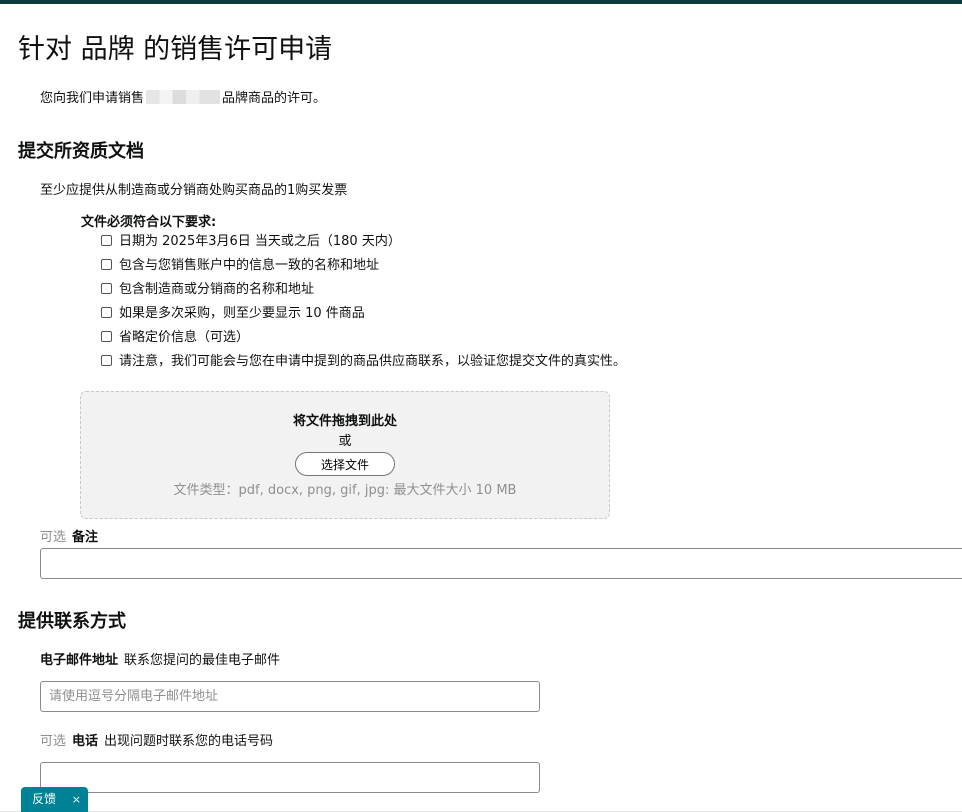 The width and height of the screenshot is (962, 812). What do you see at coordinates (72, 621) in the screenshot?
I see `contact-heading: 提供联系方式` at bounding box center [72, 621].